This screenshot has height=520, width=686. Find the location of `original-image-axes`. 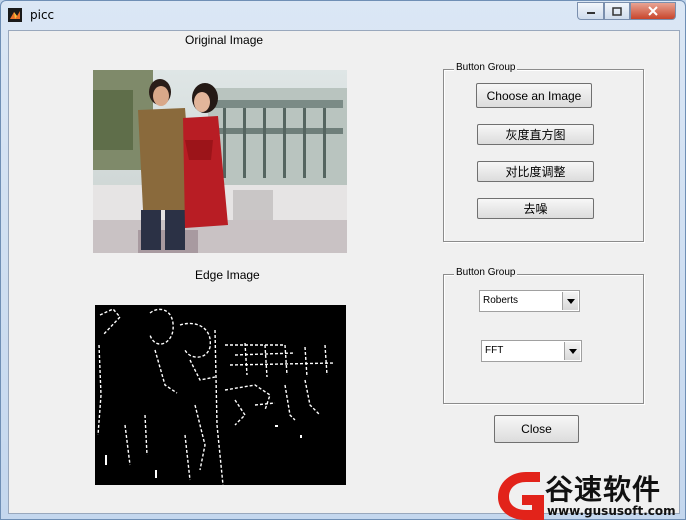

original-image-axes is located at coordinates (220, 161).